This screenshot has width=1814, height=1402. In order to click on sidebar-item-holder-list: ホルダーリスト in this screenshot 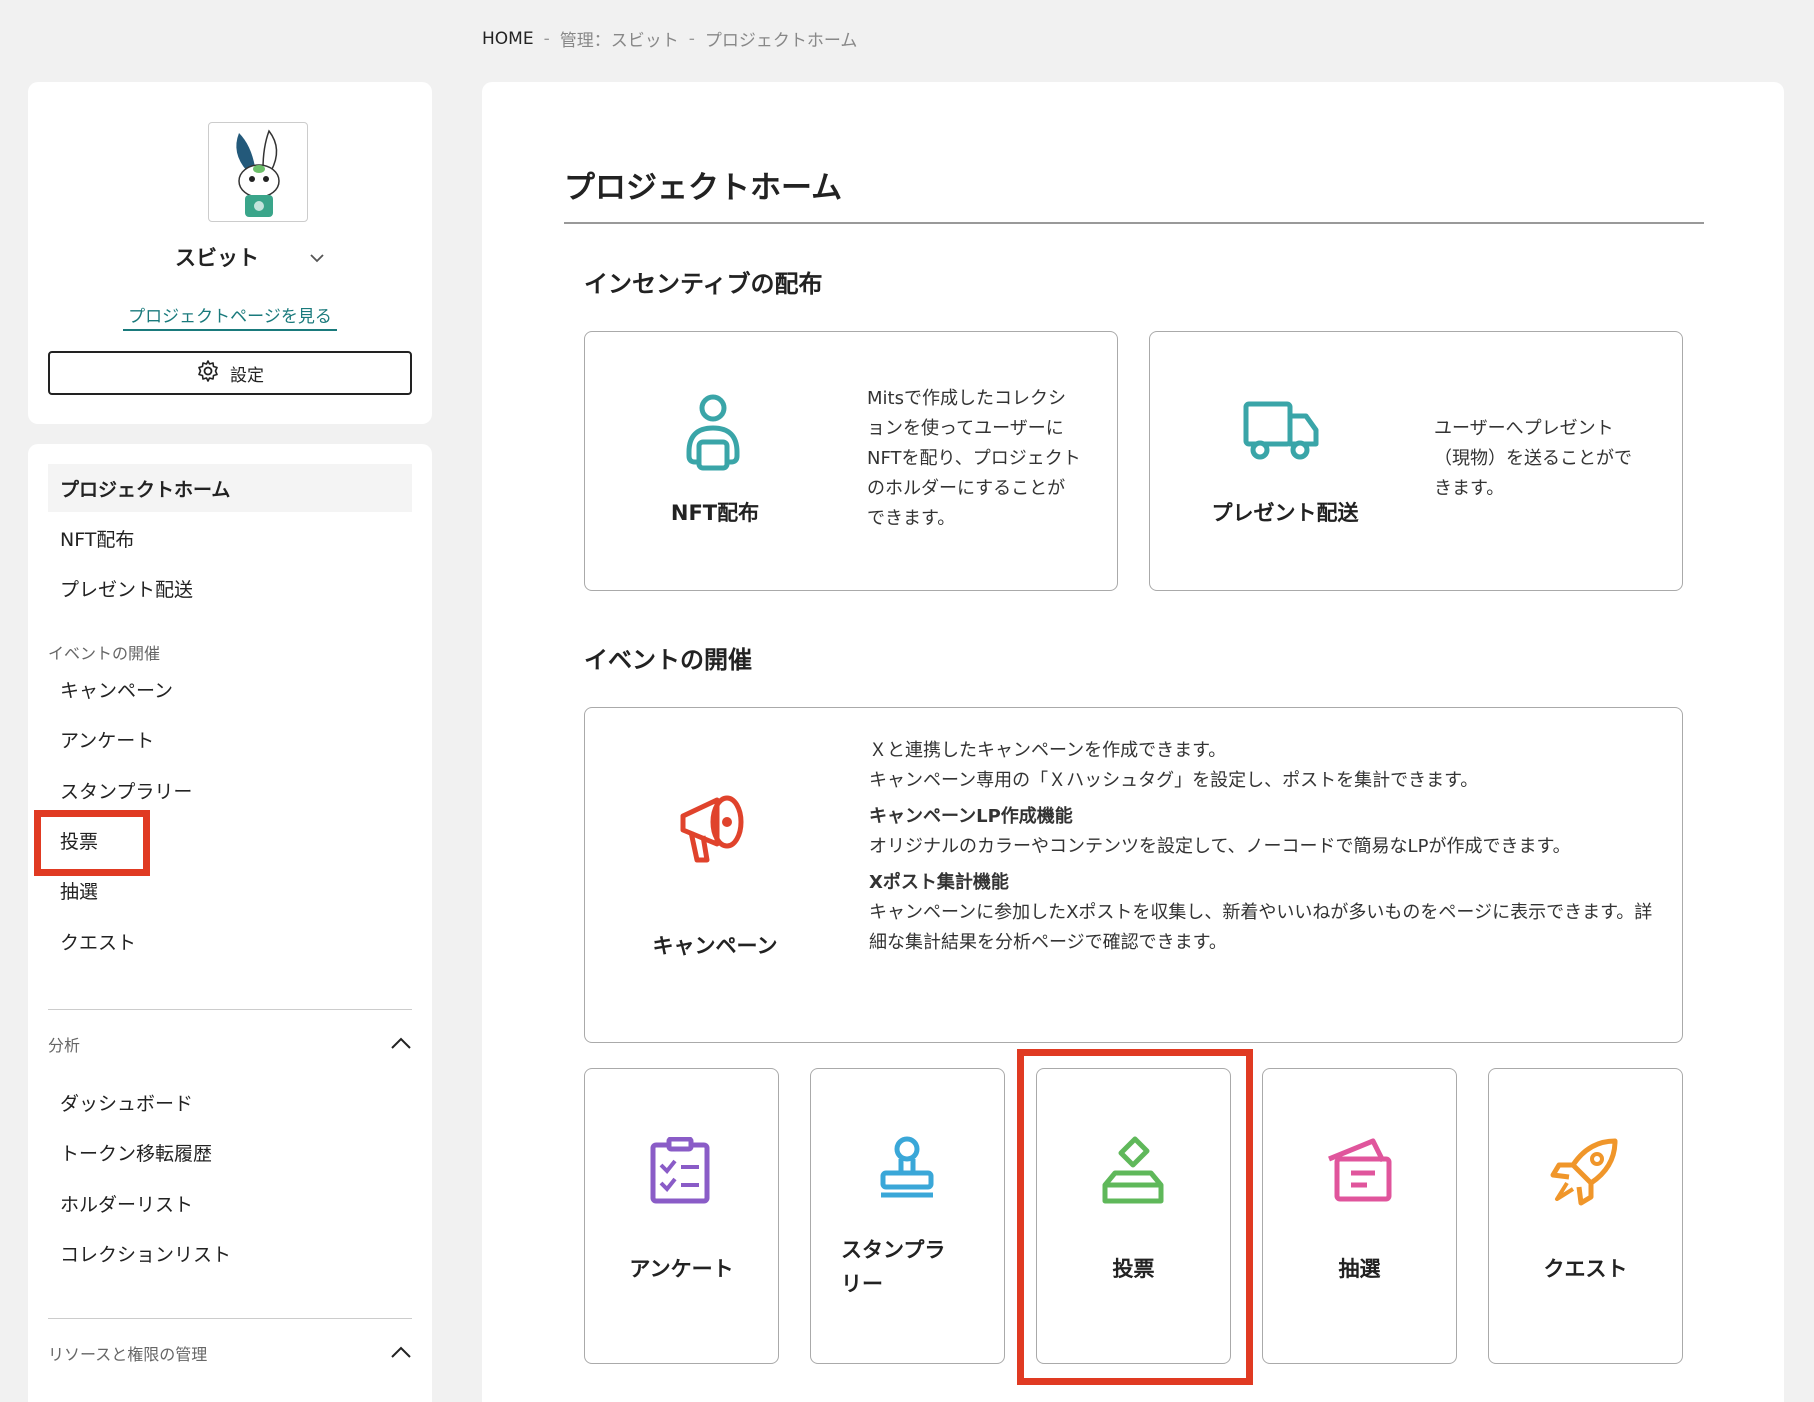, I will do `click(230, 1203)`.